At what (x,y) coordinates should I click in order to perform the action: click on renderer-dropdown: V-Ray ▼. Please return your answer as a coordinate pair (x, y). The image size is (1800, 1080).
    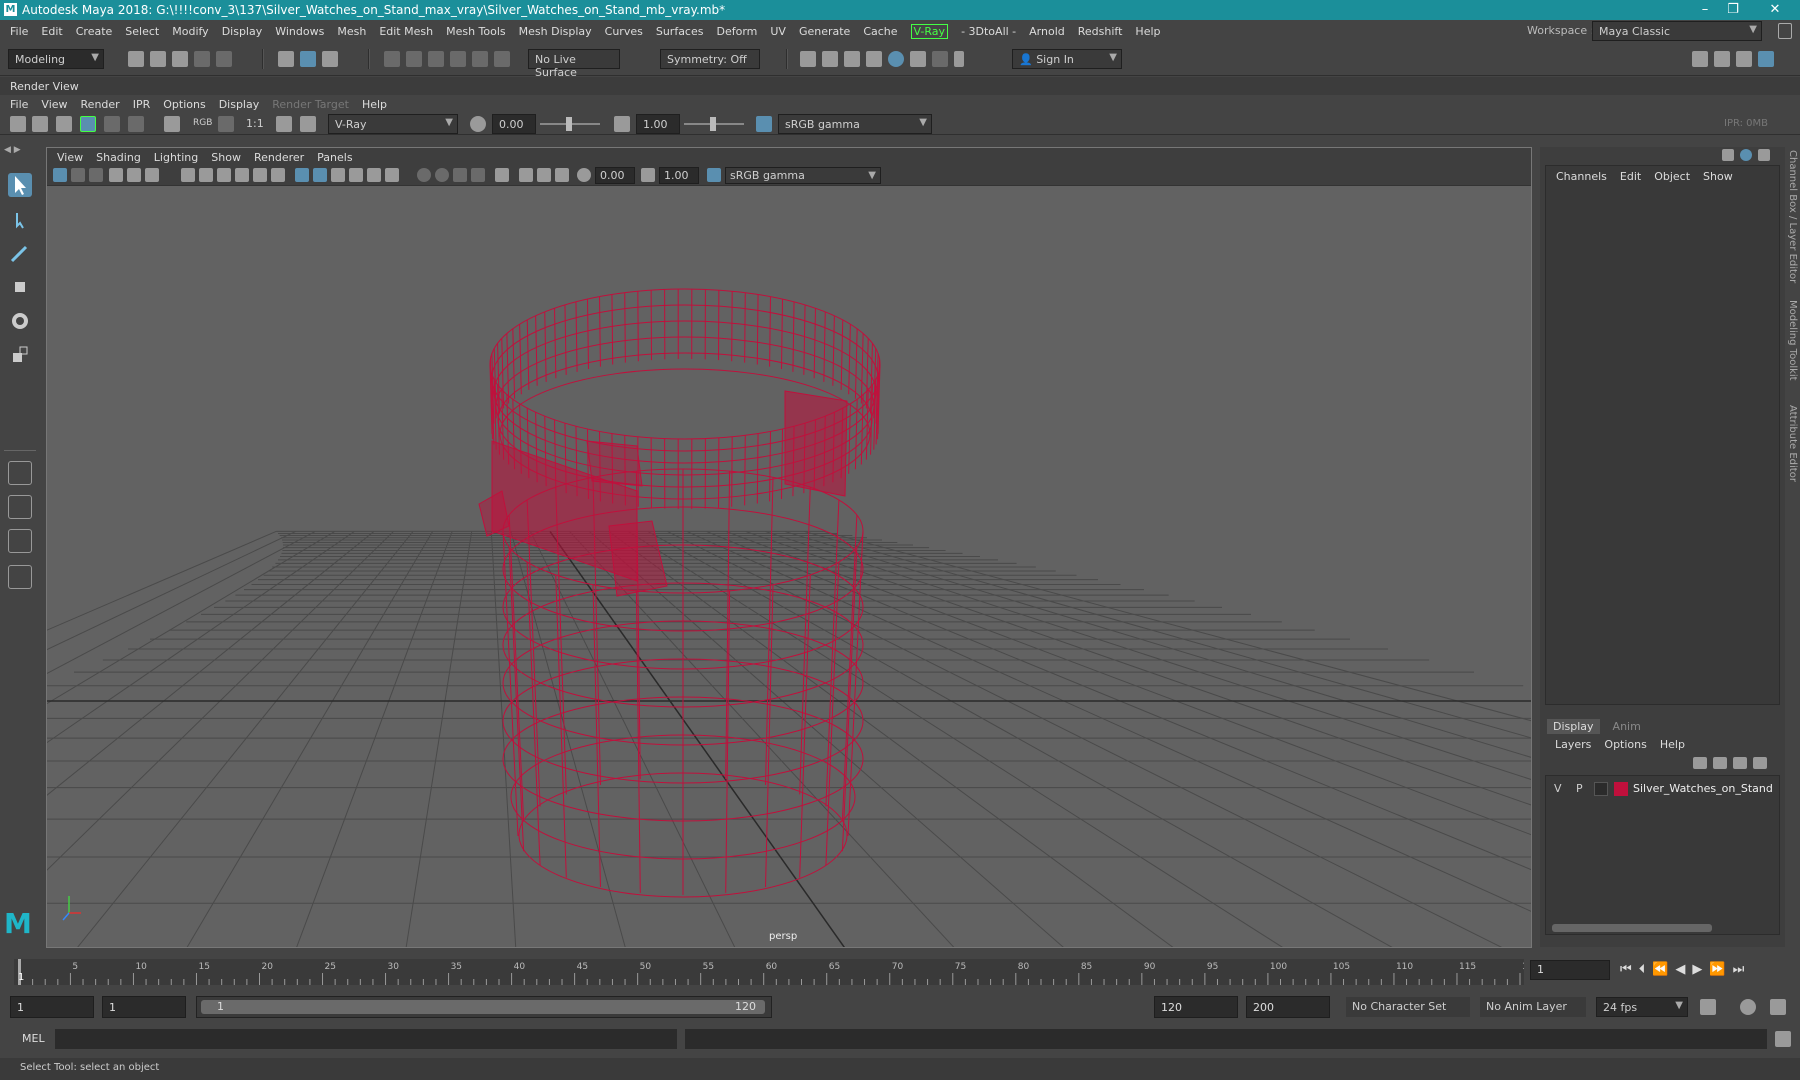
    Looking at the image, I should click on (393, 124).